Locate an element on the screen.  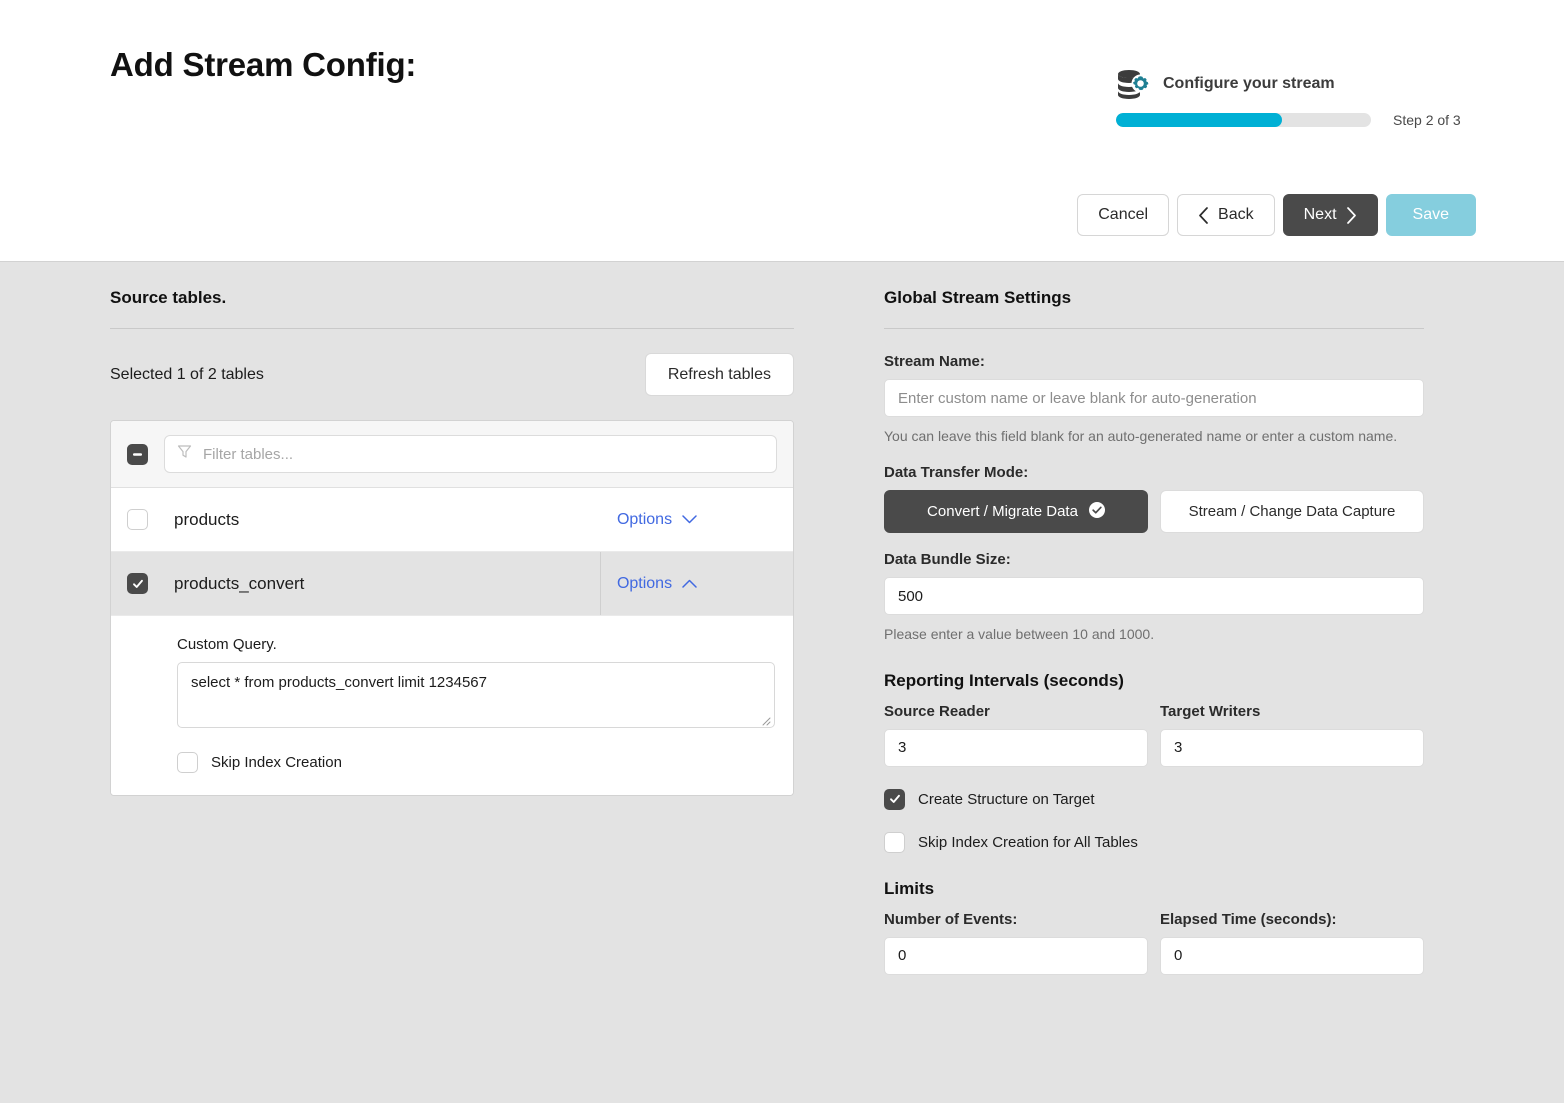
stream-name-label: Stream Name: is located at coordinates (934, 361).